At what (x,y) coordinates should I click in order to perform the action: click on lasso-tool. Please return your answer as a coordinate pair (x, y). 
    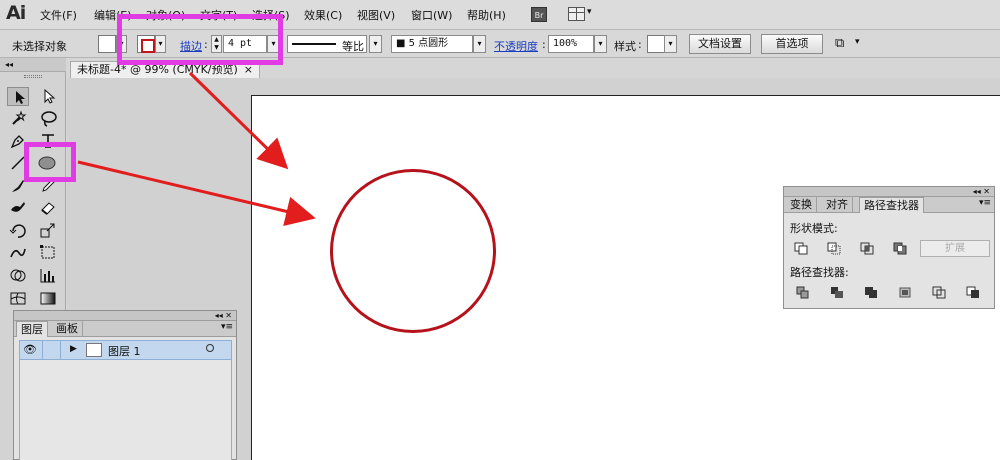
    Looking at the image, I should click on (48, 118).